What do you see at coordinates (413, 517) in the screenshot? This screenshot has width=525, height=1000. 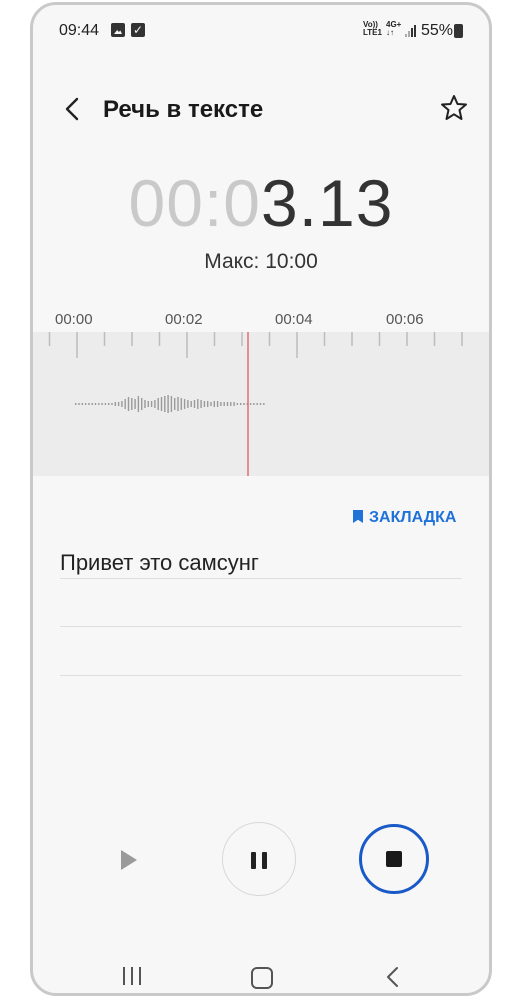 I see `bookmark-label: ЗАКЛАДКА` at bounding box center [413, 517].